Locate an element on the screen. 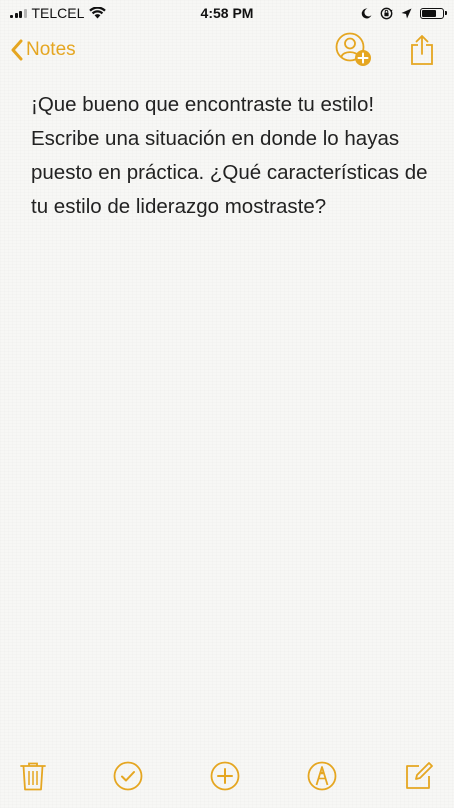  add-icon is located at coordinates (225, 776).